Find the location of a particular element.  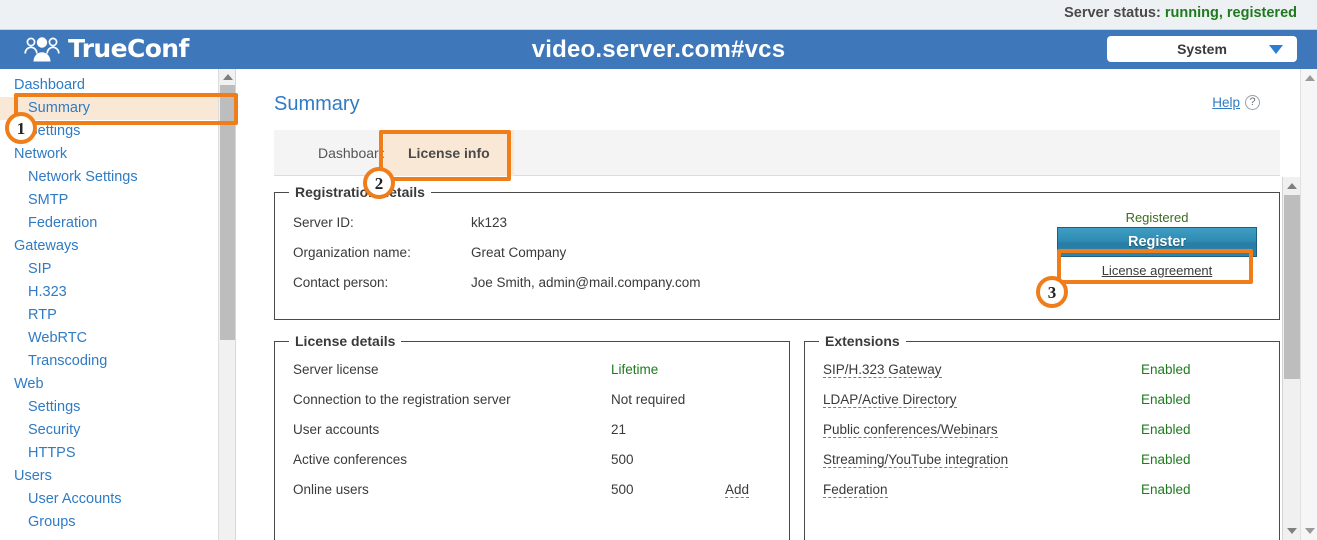

registration-details-legend: Registration details is located at coordinates (360, 192).